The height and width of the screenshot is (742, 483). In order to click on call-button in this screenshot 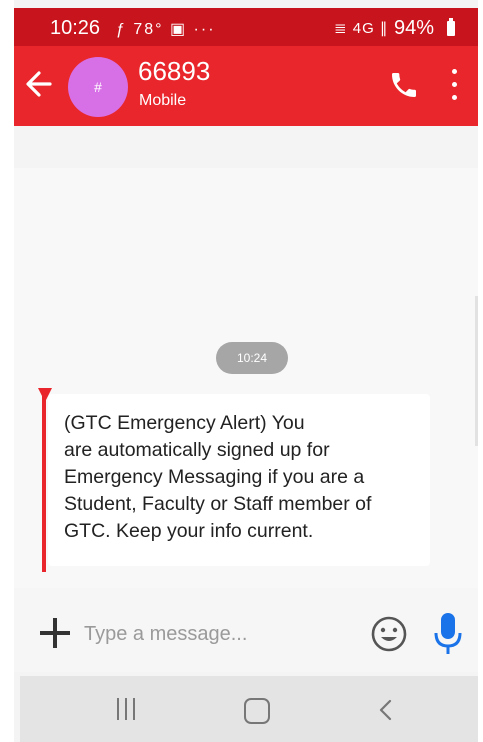, I will do `click(404, 85)`.